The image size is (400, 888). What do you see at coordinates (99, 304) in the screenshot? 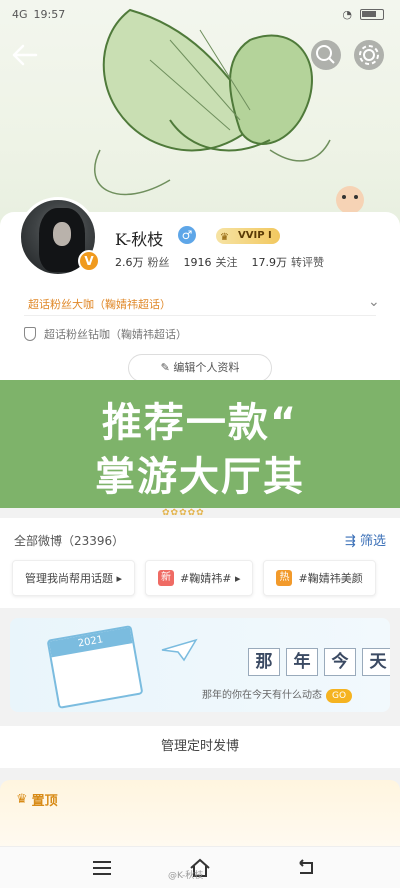
I see `fan-title: 超话粉丝大咖（鞠婧祎超话）` at bounding box center [99, 304].